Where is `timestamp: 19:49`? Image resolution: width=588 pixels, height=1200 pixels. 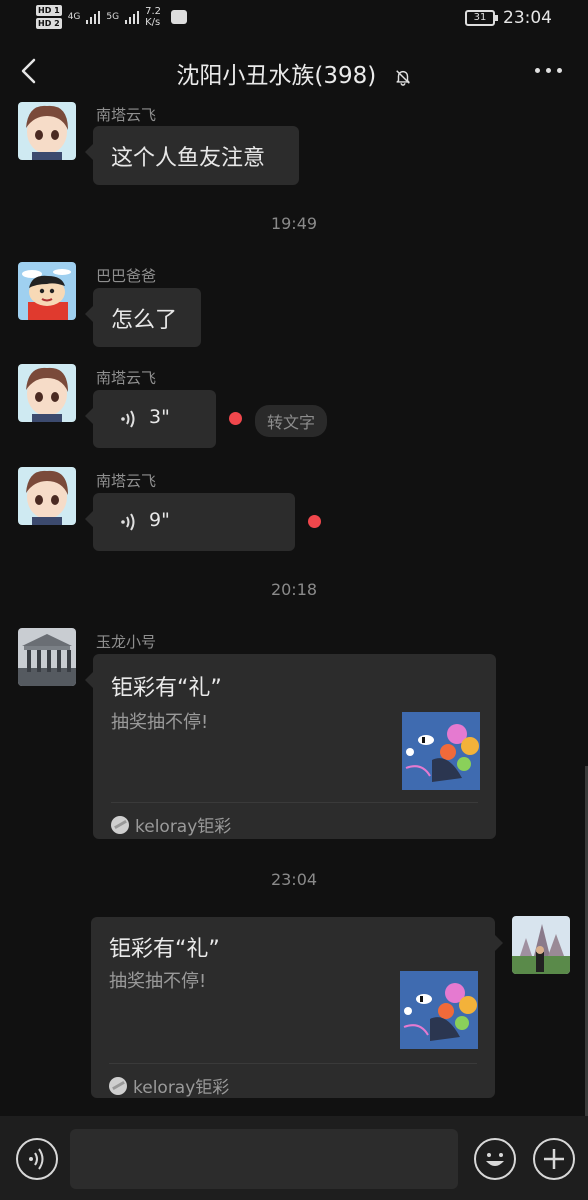
timestamp: 19:49 is located at coordinates (294, 223).